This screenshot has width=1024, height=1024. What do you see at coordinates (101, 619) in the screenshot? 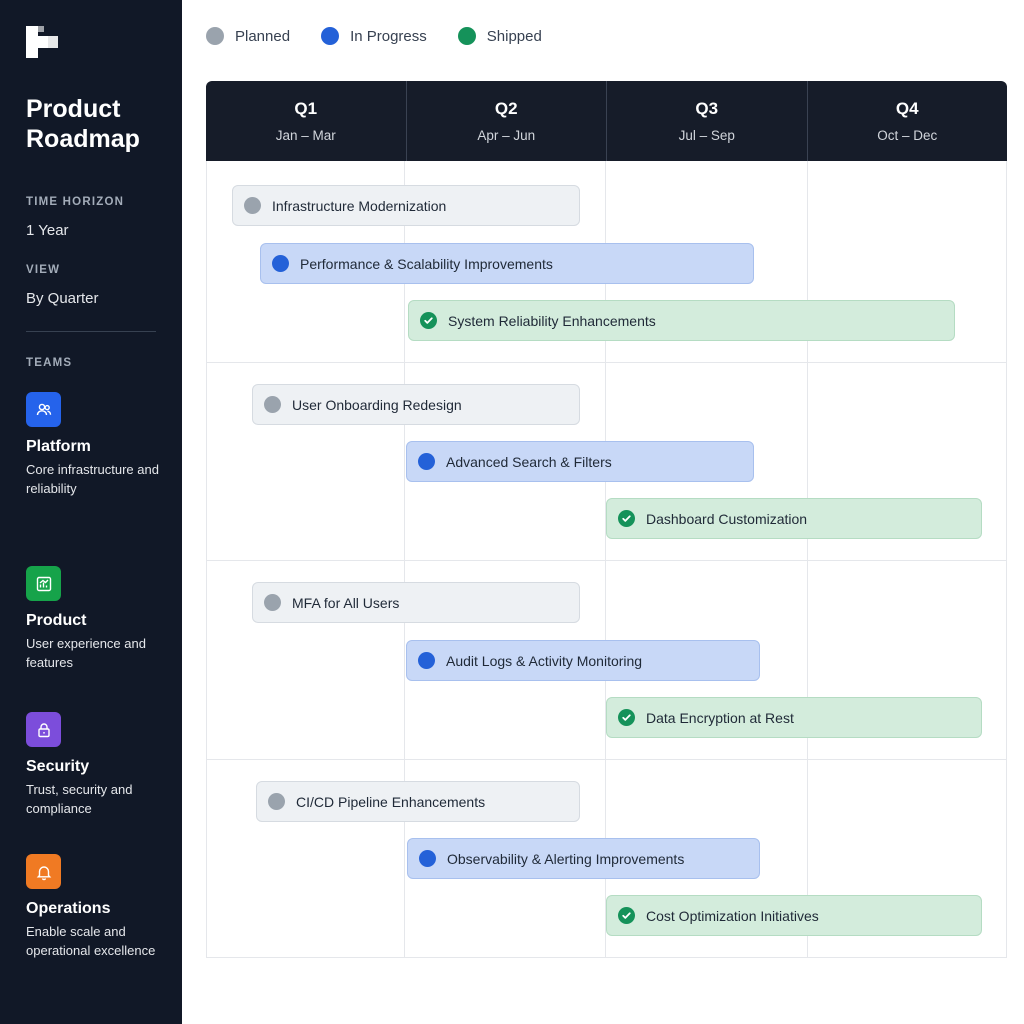
I see `team-product: Product User experience and features` at bounding box center [101, 619].